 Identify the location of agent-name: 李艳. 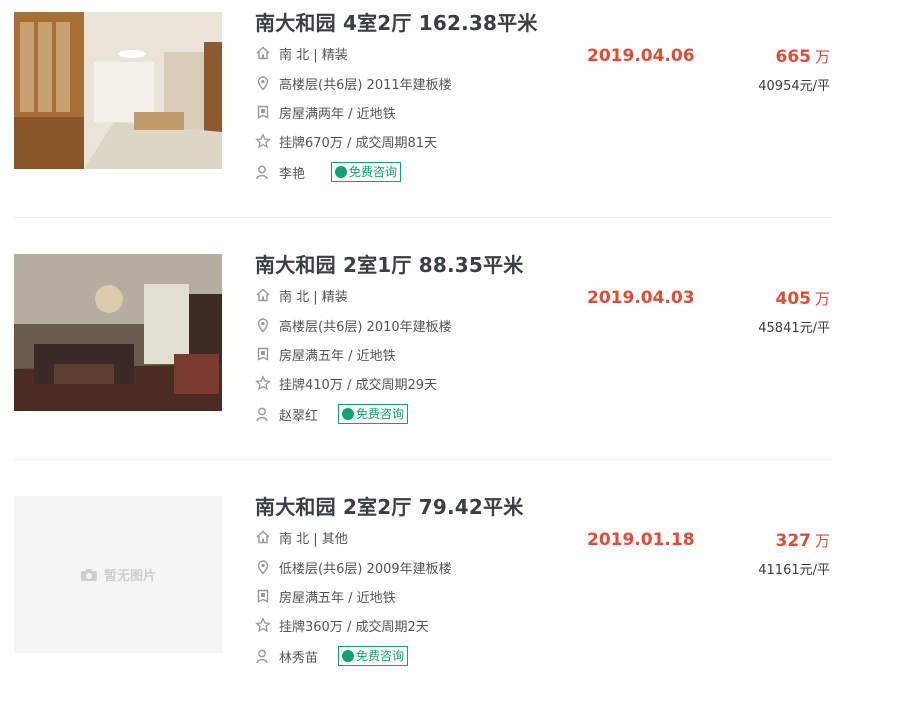
(292, 172).